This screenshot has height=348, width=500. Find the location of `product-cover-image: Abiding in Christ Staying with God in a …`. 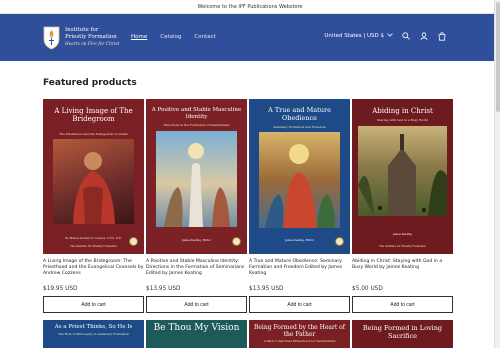

product-cover-image: Abiding in Christ Staying with God in a … is located at coordinates (402, 176).